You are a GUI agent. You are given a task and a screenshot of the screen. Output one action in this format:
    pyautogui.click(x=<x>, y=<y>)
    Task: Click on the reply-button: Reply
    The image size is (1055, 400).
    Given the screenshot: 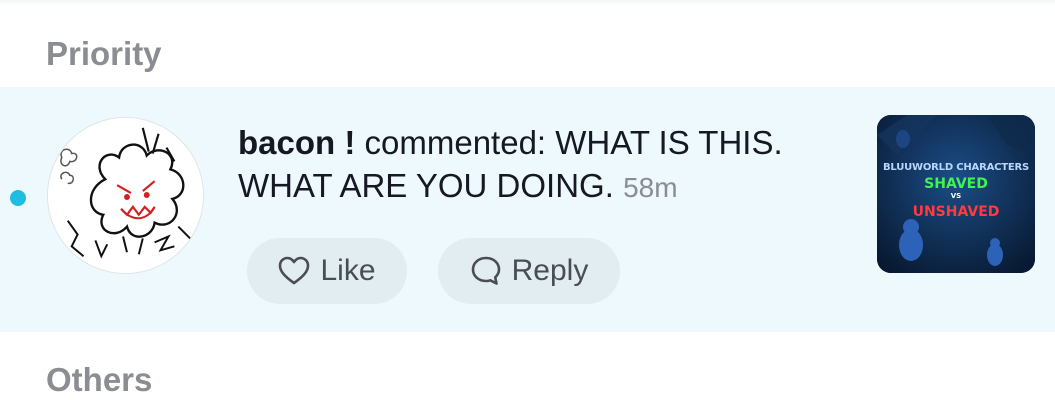 What is the action you would take?
    pyautogui.click(x=529, y=271)
    